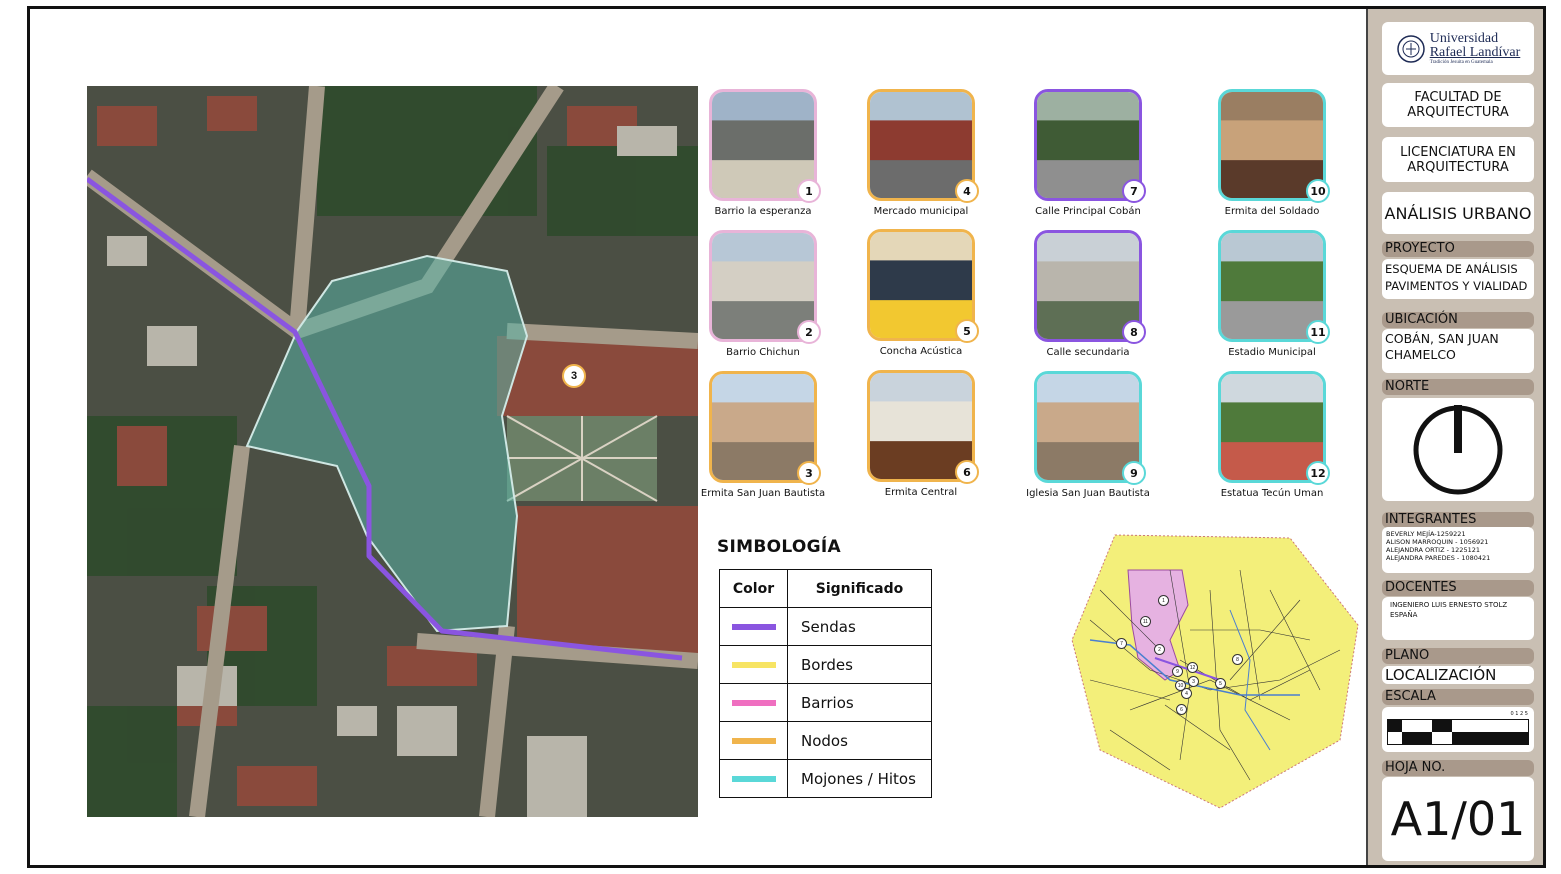 This screenshot has width=1561, height=874. Describe the element at coordinates (1193, 681) in the screenshot. I see `locator-marker: 3` at that location.